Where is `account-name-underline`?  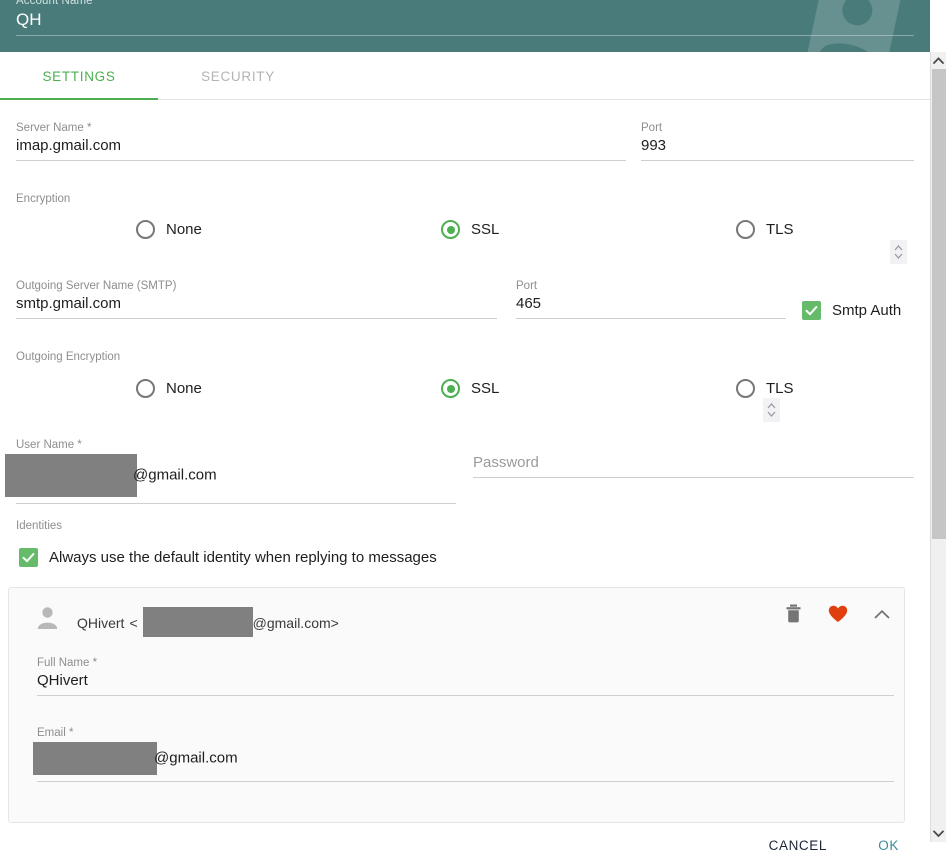
account-name-underline is located at coordinates (465, 35).